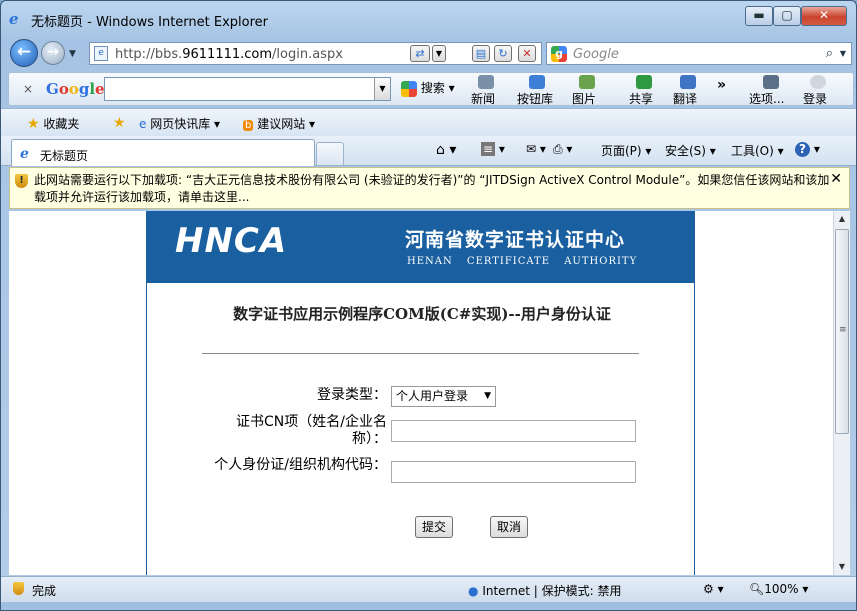 This screenshot has height=611, width=857. Describe the element at coordinates (428, 88) in the screenshot. I see `google-search-button: 搜索 ▾` at that location.